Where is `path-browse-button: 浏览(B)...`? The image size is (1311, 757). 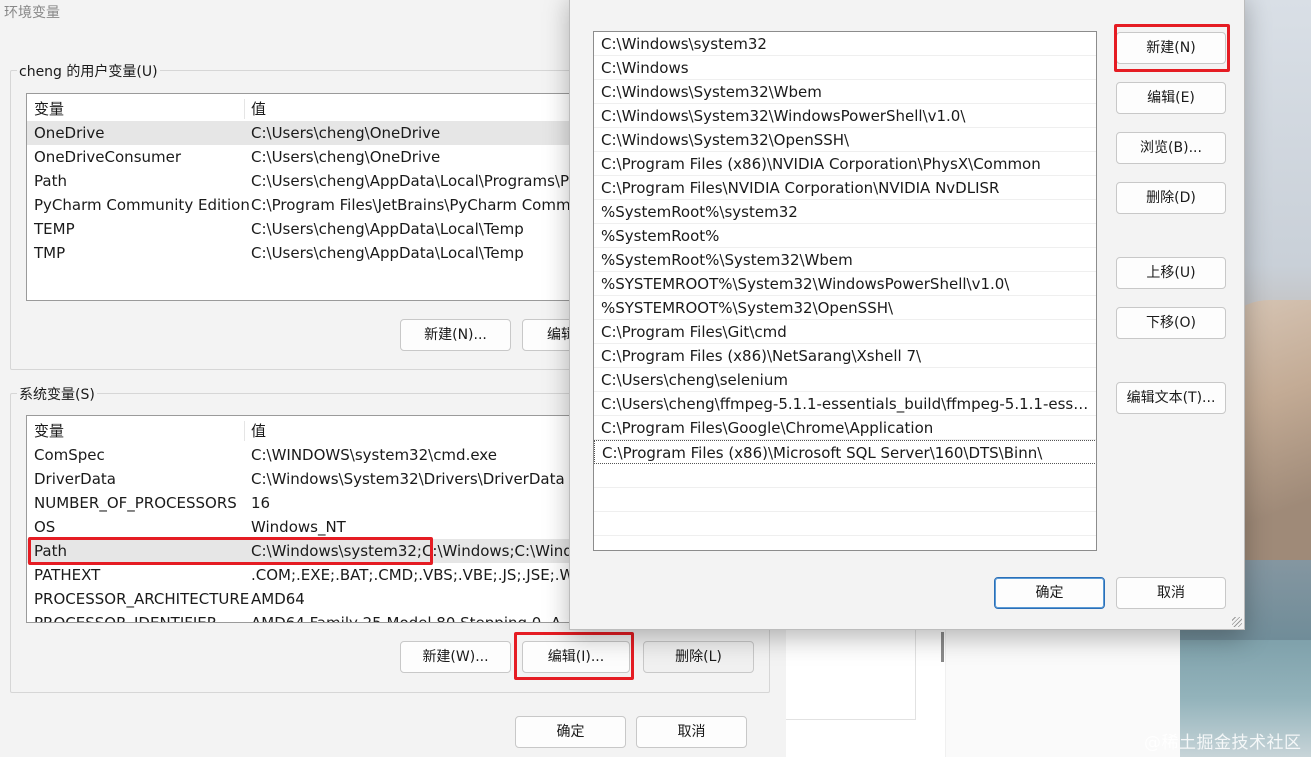 path-browse-button: 浏览(B)... is located at coordinates (1171, 148).